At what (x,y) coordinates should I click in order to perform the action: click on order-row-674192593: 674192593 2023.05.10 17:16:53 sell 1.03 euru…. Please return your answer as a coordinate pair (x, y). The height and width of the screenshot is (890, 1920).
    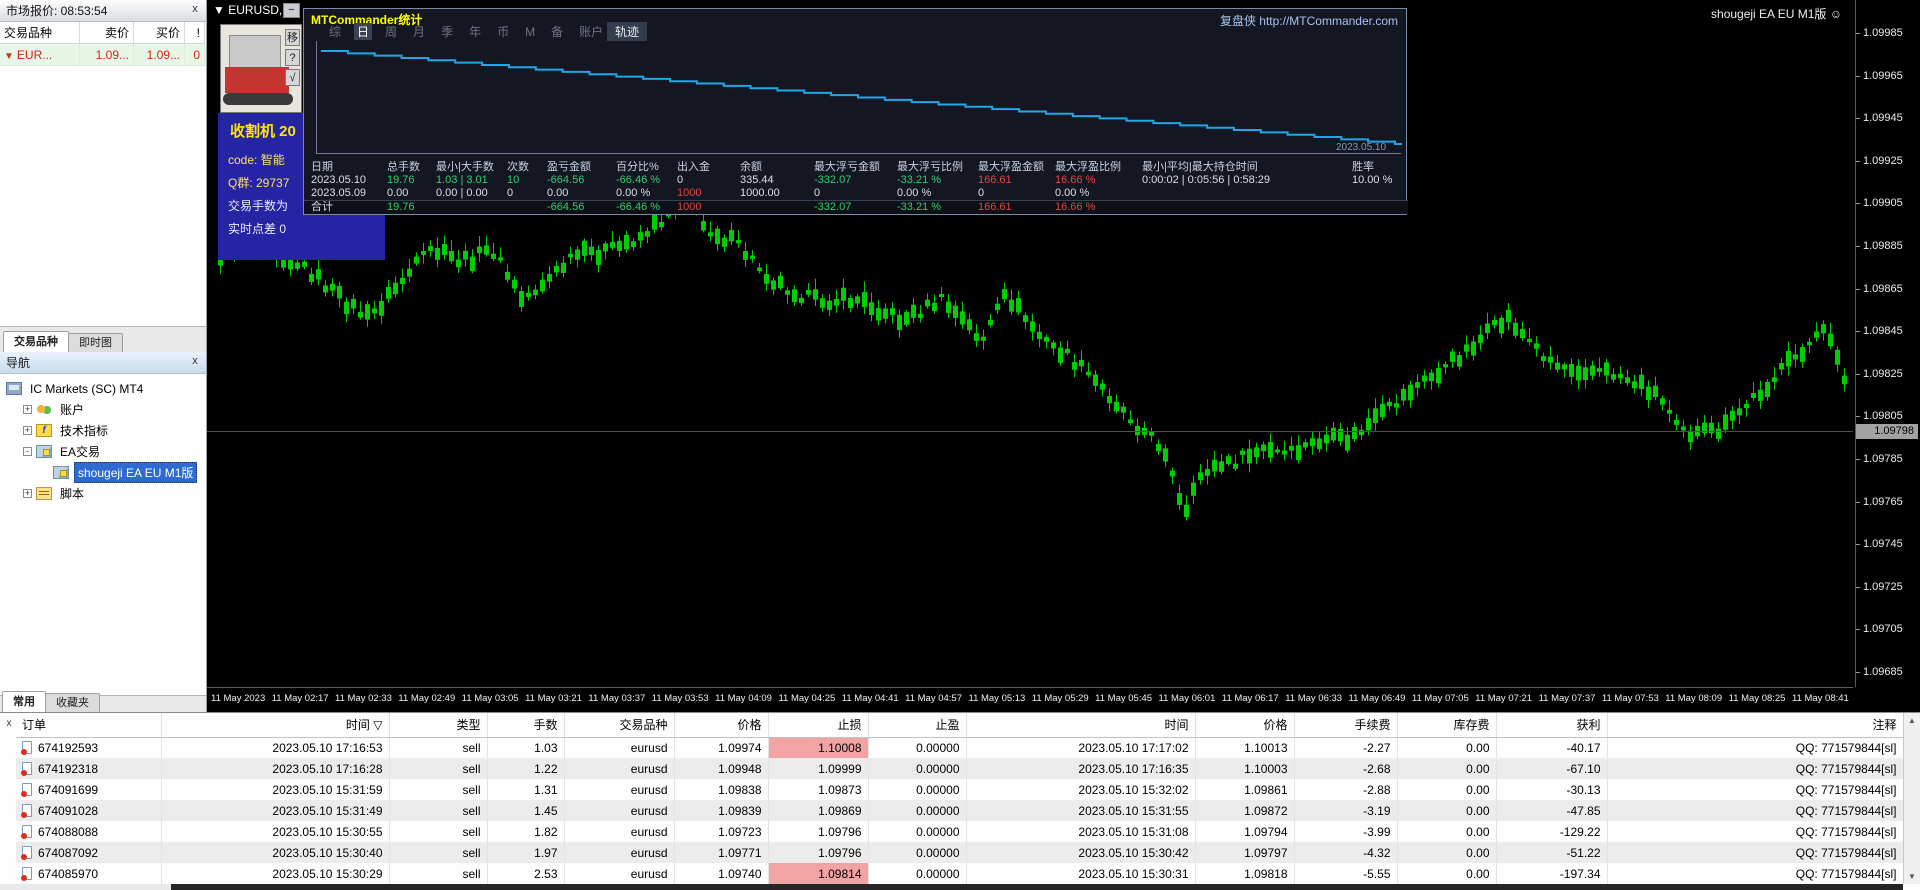
    Looking at the image, I should click on (960, 747).